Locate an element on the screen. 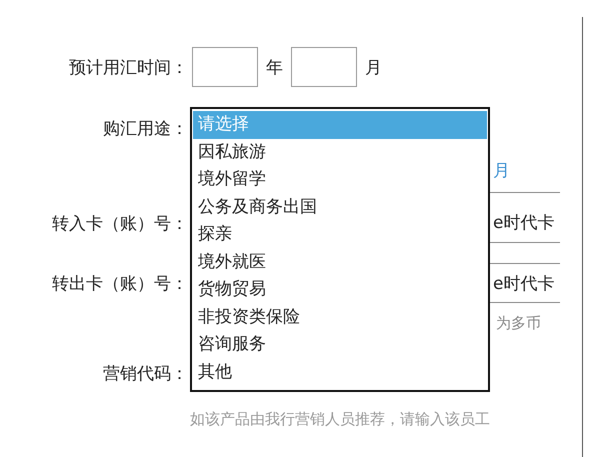  year-input is located at coordinates (225, 67).